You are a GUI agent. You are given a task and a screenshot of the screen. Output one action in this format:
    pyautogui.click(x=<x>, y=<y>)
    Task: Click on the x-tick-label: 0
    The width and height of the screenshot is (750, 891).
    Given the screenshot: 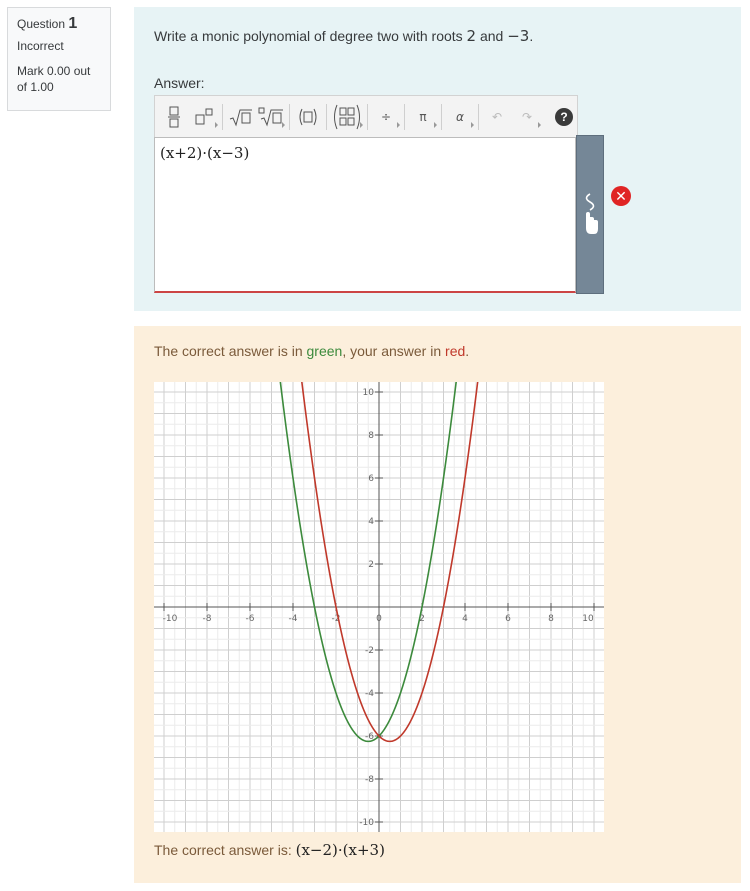 What is the action you would take?
    pyautogui.click(x=379, y=619)
    